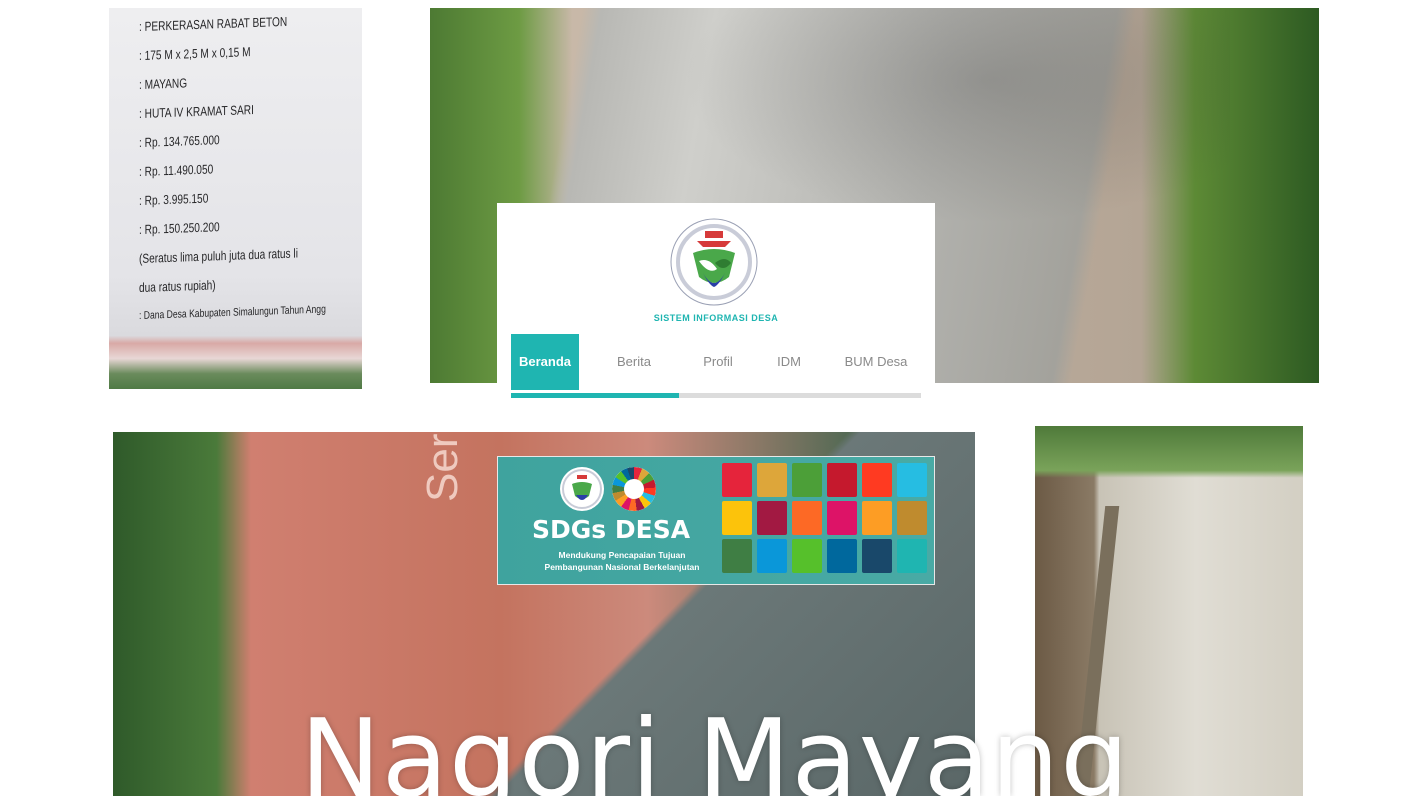 This screenshot has height=796, width=1415. What do you see at coordinates (825, 520) in the screenshot?
I see `sdg-goal-tiles` at bounding box center [825, 520].